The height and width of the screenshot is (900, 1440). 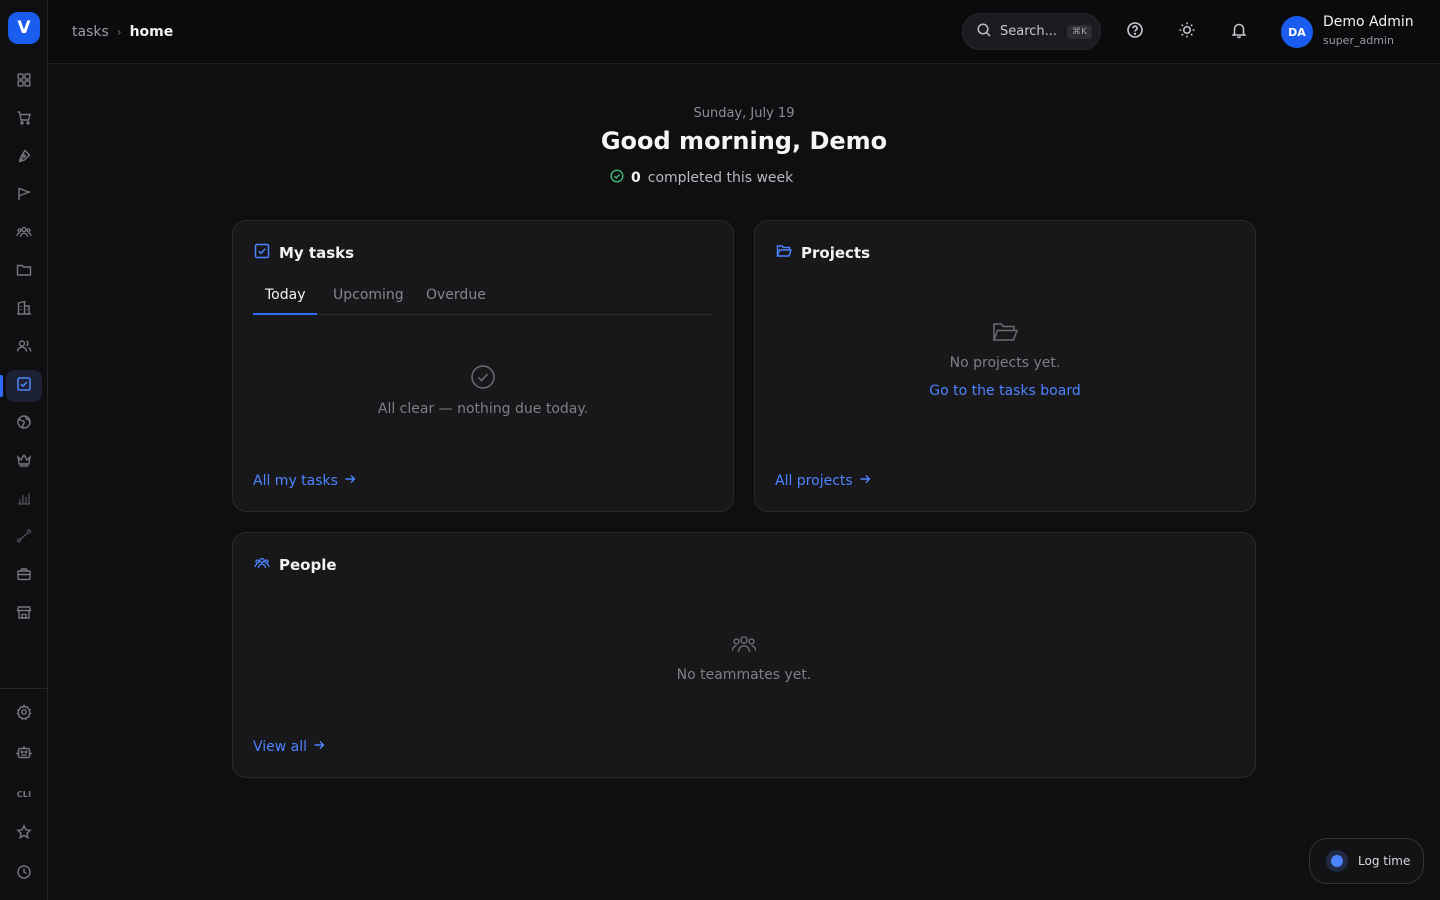 I want to click on sidebar-item-jobs, so click(x=24, y=576).